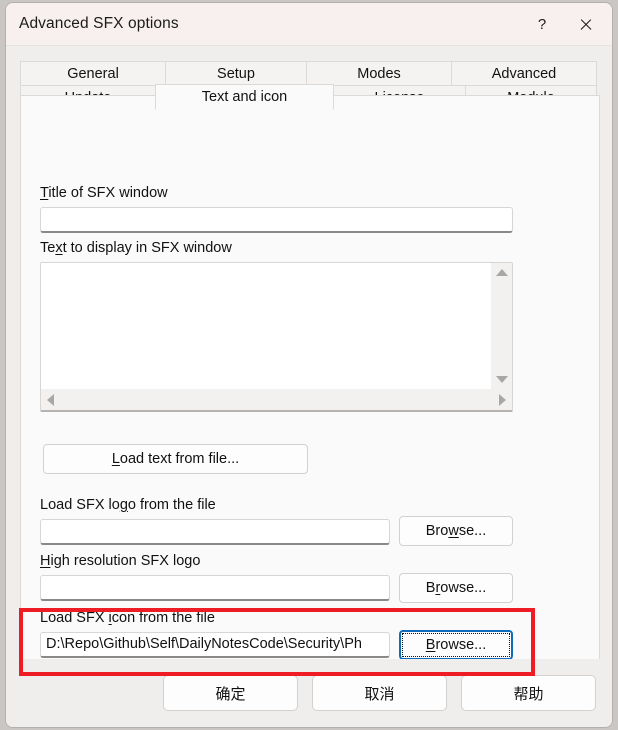 The width and height of the screenshot is (618, 730). What do you see at coordinates (309, 24) in the screenshot?
I see `title-bar: Advanced SFX options ?` at bounding box center [309, 24].